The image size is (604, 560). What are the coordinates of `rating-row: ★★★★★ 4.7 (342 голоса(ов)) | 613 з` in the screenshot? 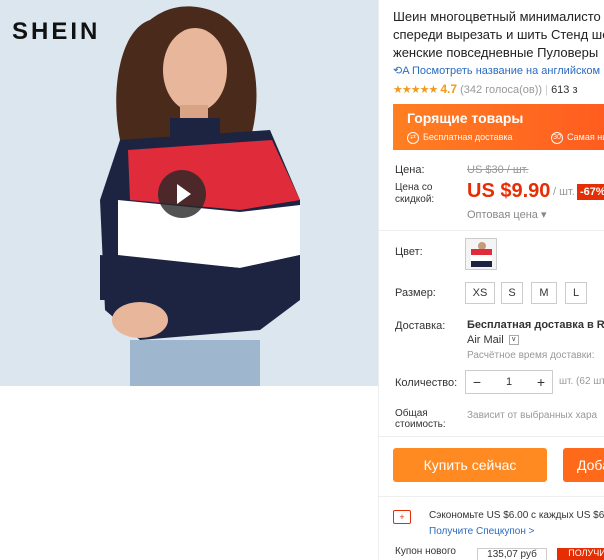 It's located at (485, 89).